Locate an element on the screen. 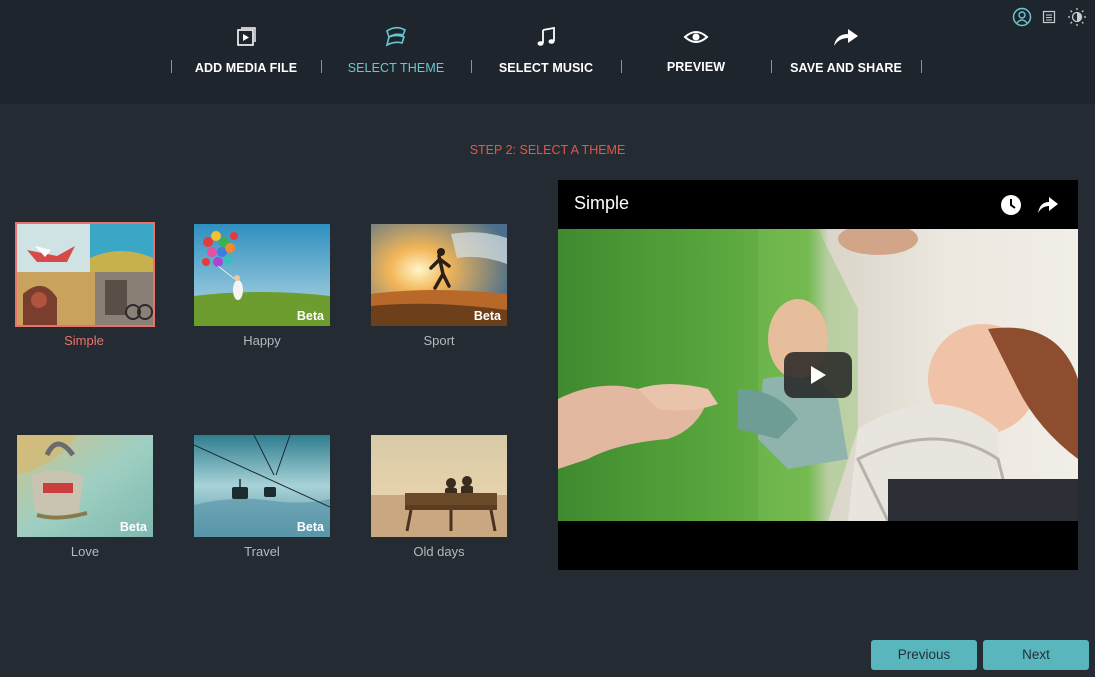 The image size is (1095, 677). preview-title: Simple is located at coordinates (602, 203).